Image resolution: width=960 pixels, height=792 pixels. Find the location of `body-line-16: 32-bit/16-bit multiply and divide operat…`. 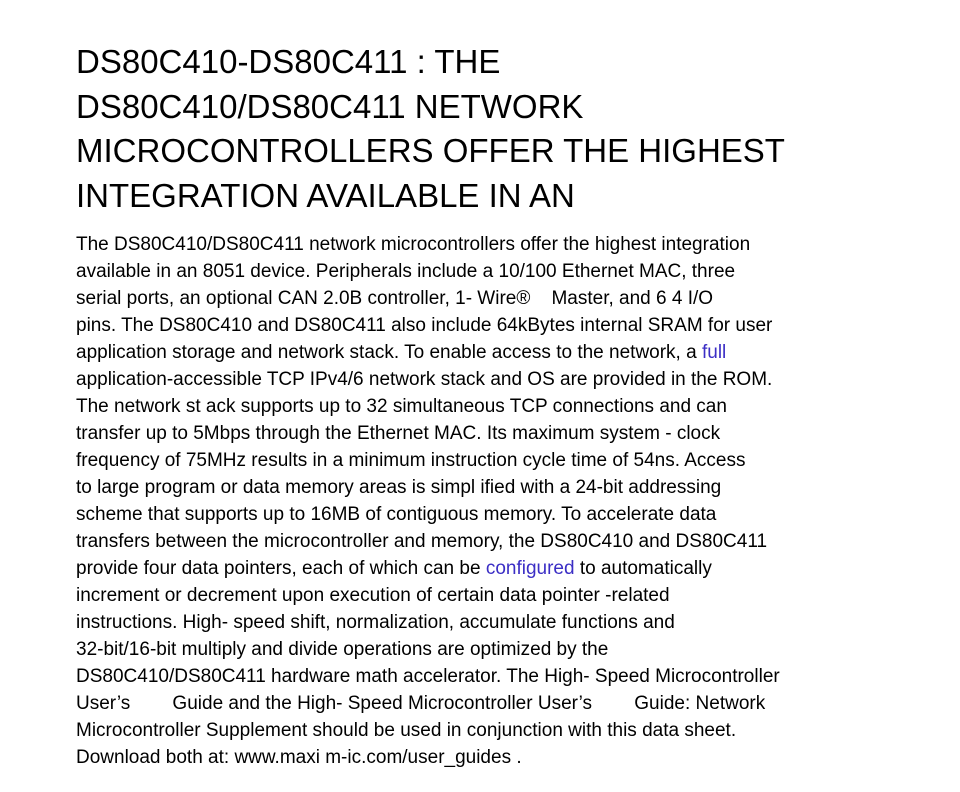

body-line-16: 32-bit/16-bit multiply and divide operat… is located at coordinates (342, 649).